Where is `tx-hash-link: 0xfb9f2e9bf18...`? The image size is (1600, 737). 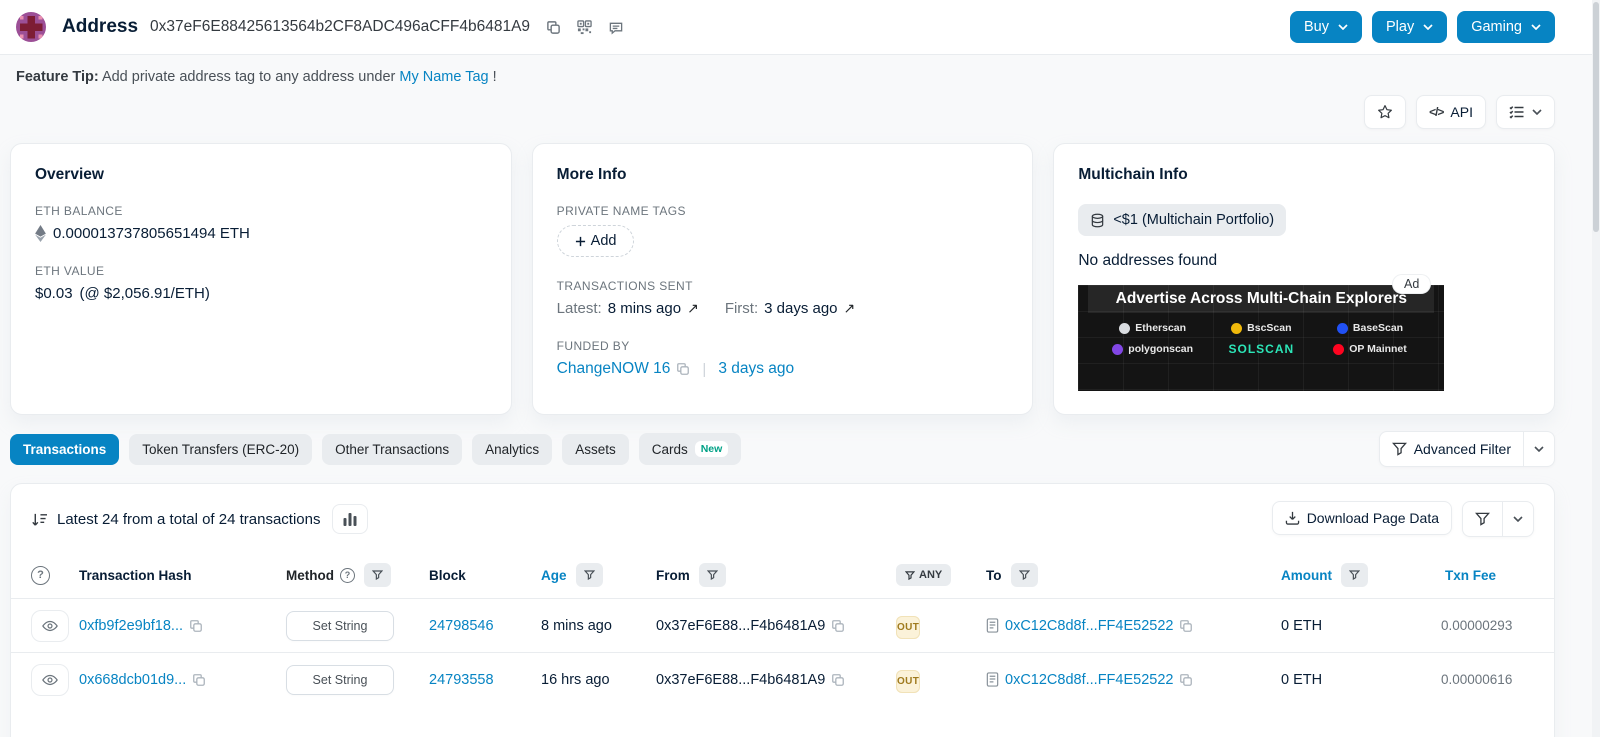
tx-hash-link: 0xfb9f2e9bf18... is located at coordinates (131, 626).